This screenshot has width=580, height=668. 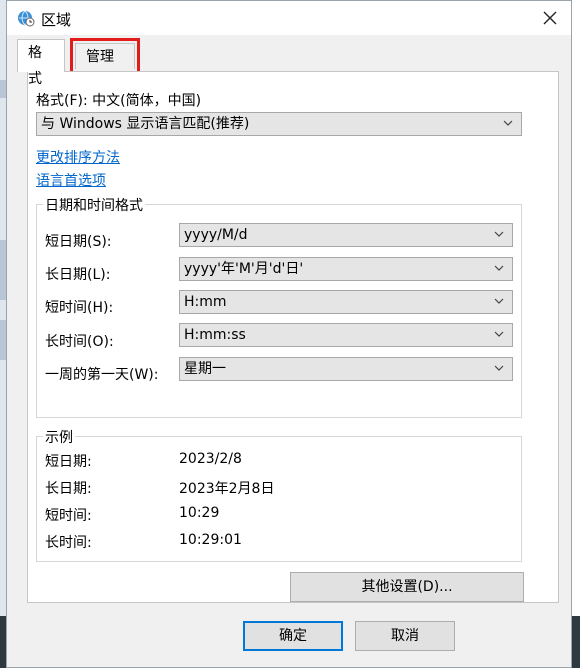 What do you see at coordinates (94, 205) in the screenshot?
I see `datetime-group-title: 日期和时间格式` at bounding box center [94, 205].